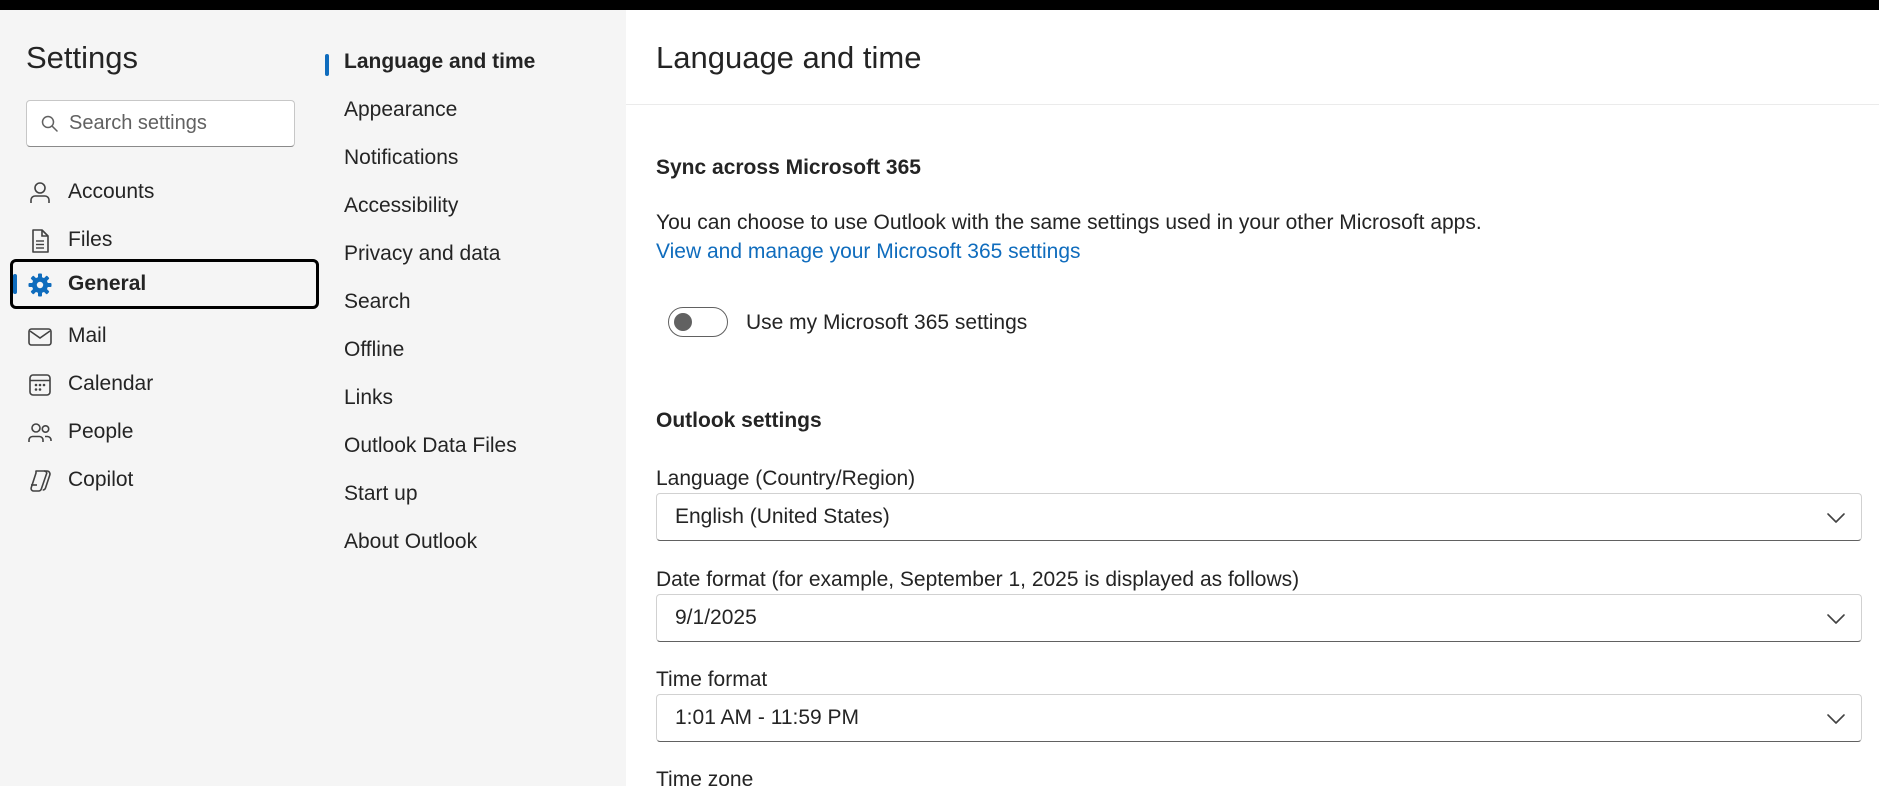  Describe the element at coordinates (381, 494) in the screenshot. I see `subnav-item-start-up: Start up` at that location.